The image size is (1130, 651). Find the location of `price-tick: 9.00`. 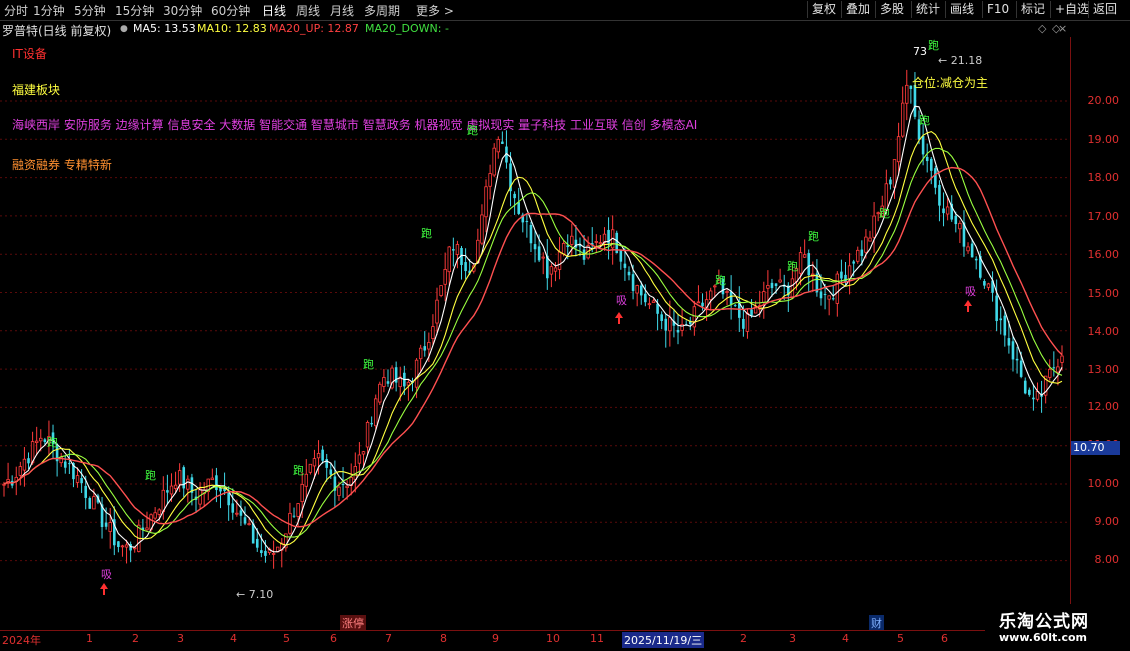

price-tick: 9.00 is located at coordinates (1107, 521).